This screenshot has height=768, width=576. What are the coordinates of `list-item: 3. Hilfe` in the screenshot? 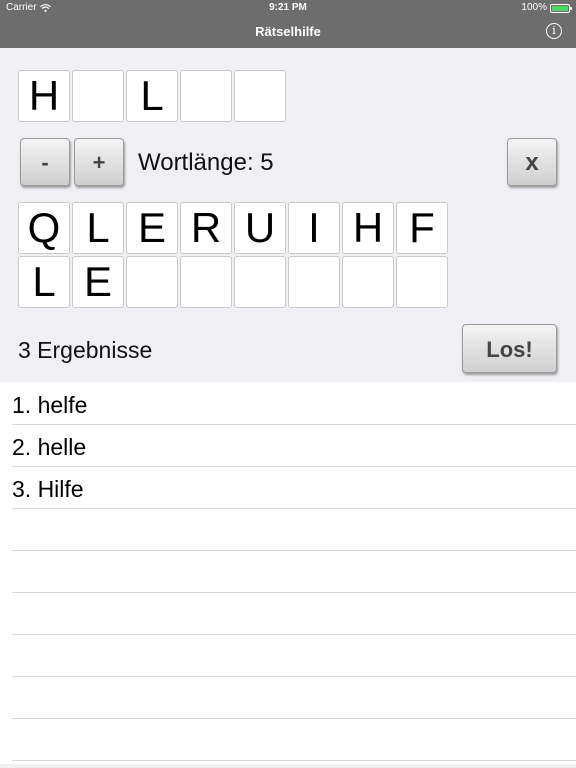 It's located at (294, 488).